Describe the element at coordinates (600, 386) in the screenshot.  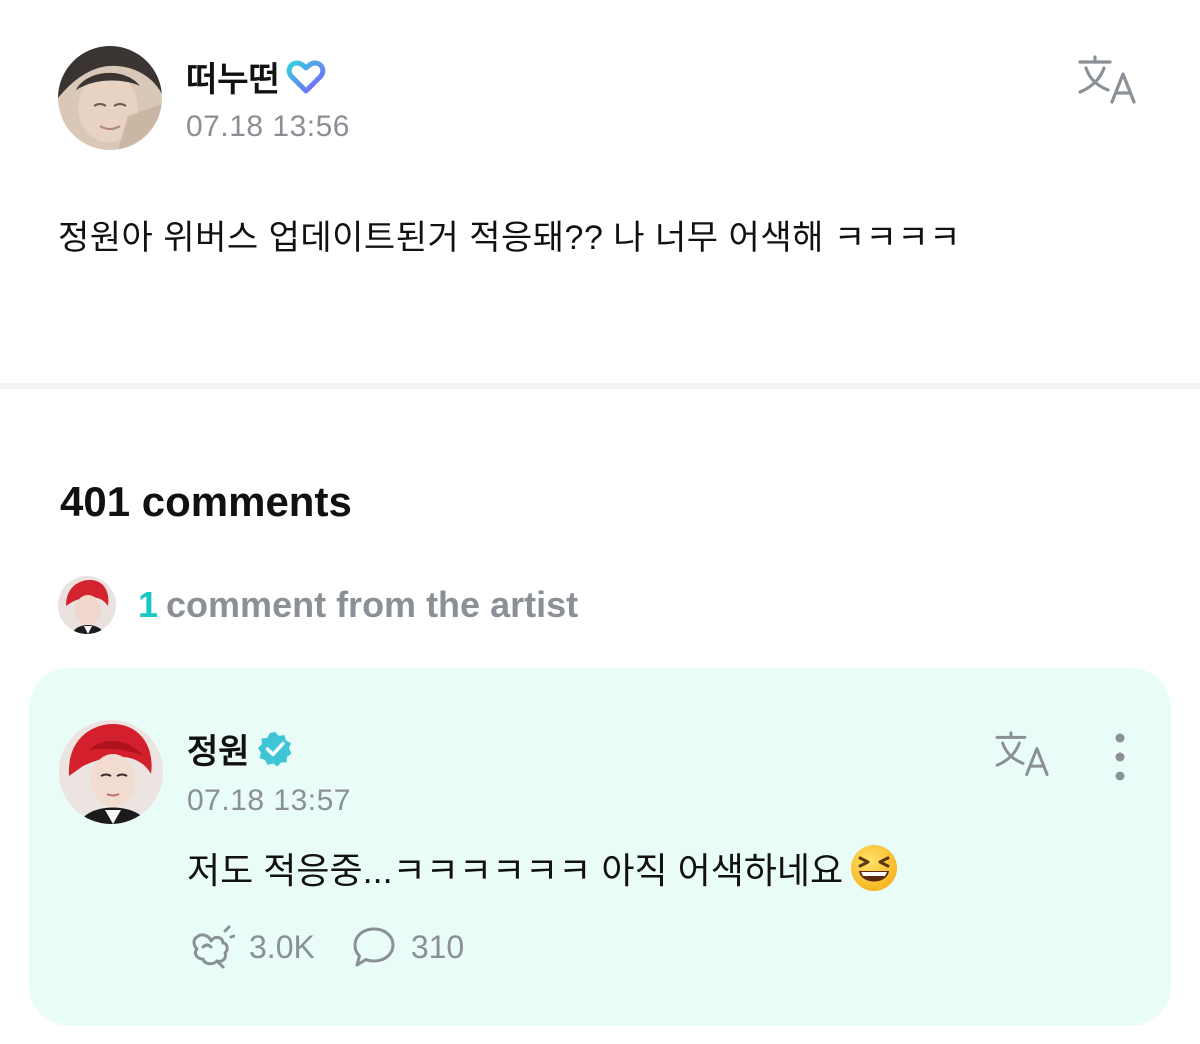
I see `section-divider` at that location.